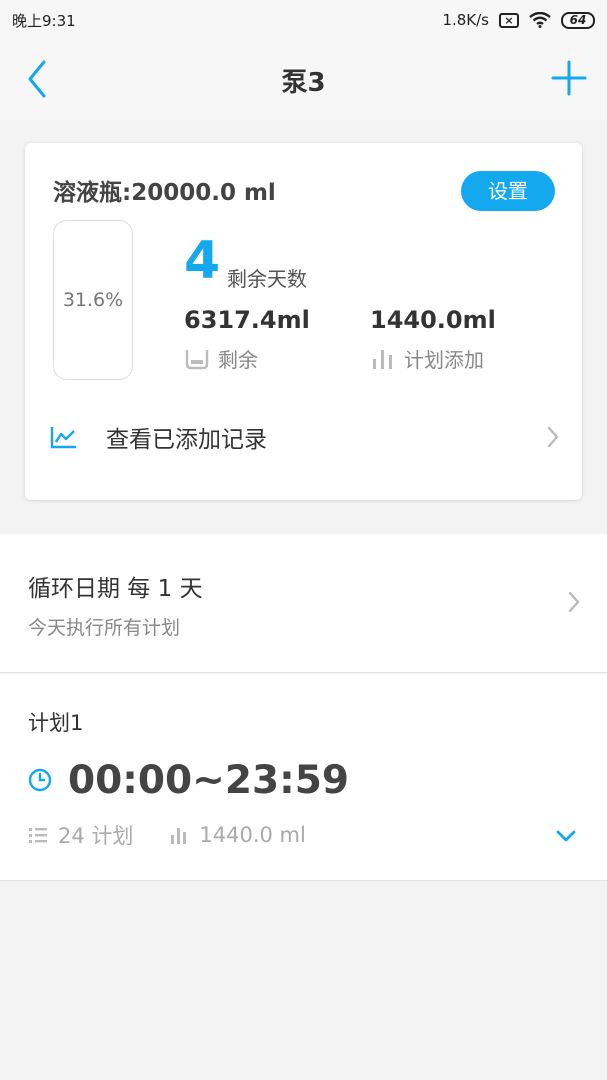  Describe the element at coordinates (96, 836) in the screenshot. I see `plan-count-label: 24 计划` at that location.